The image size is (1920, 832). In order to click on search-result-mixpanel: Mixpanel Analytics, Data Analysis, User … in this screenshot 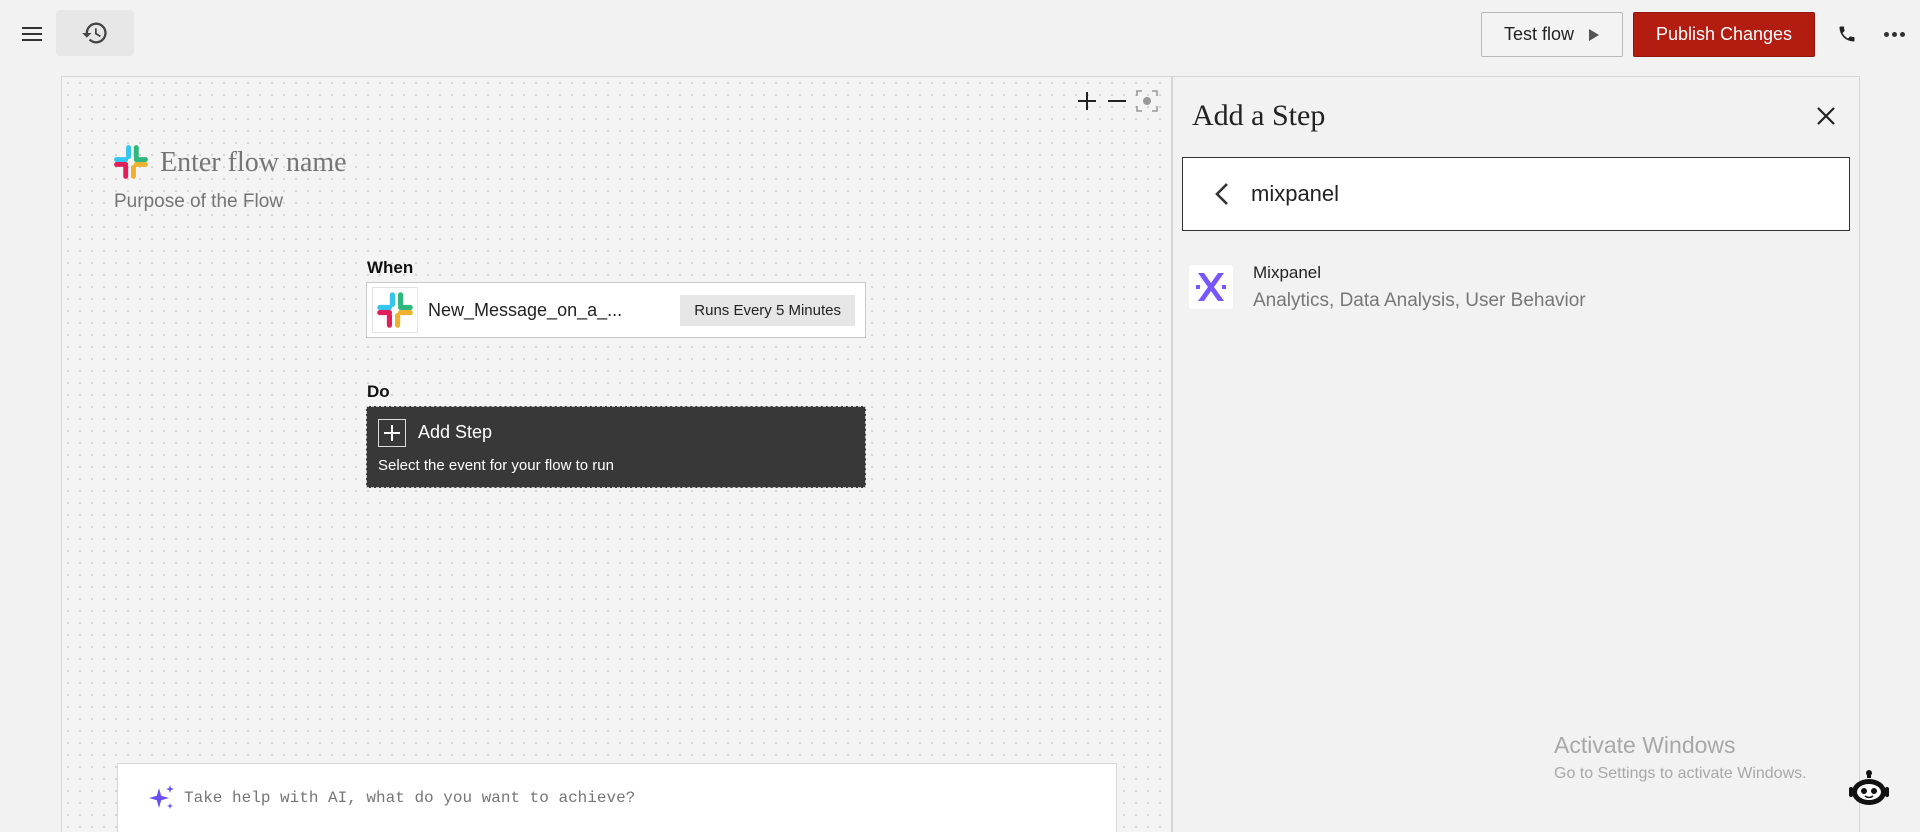, I will do `click(1519, 291)`.